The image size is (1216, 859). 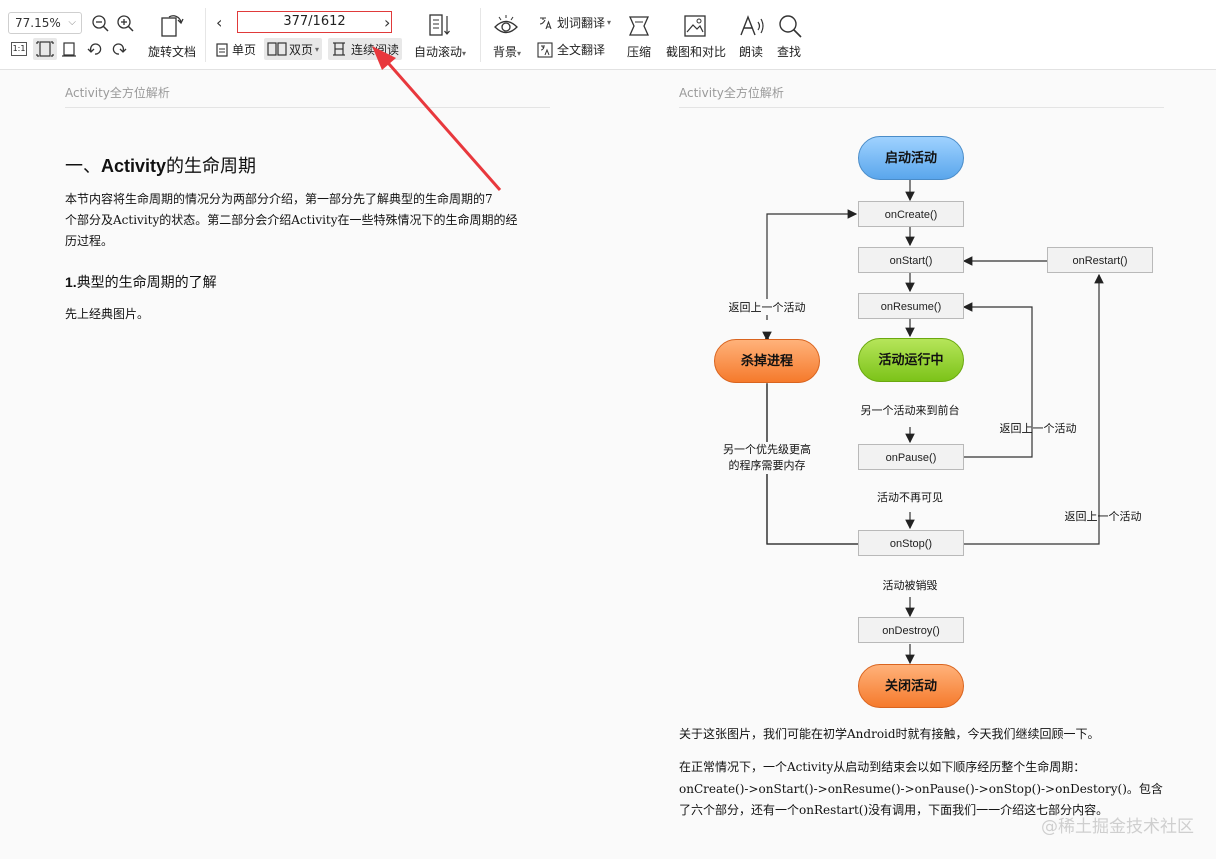 I want to click on screenshot-icon, so click(x=695, y=26).